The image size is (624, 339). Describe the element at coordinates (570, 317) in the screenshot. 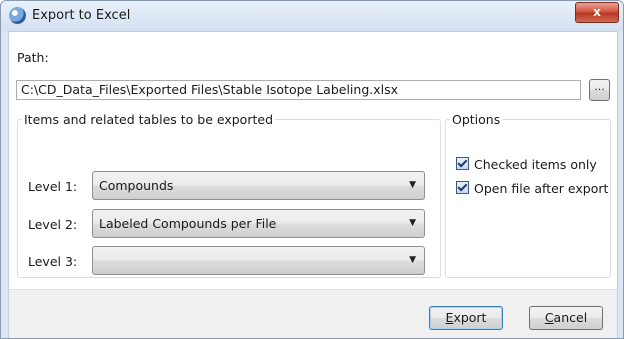

I see `cancel-label-rest: ancel` at that location.